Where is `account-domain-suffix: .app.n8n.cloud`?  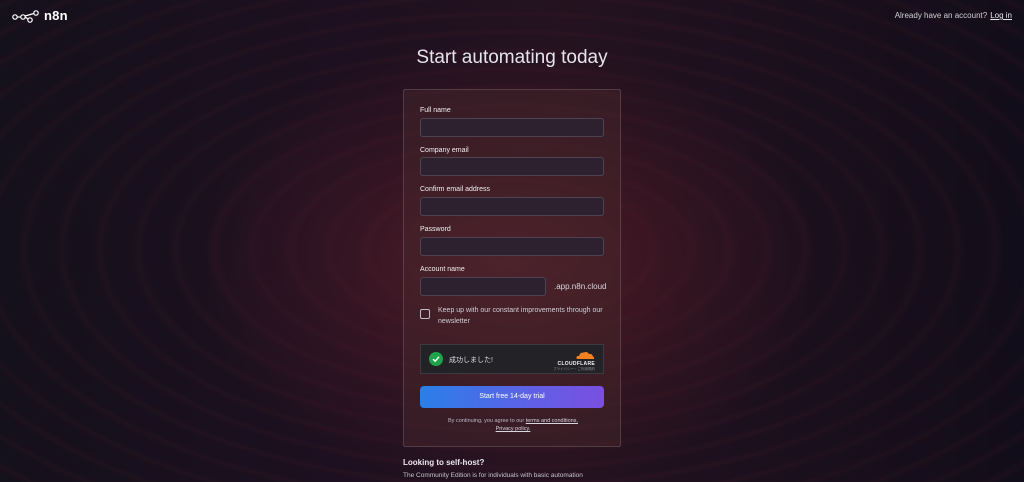
account-domain-suffix: .app.n8n.cloud is located at coordinates (580, 286).